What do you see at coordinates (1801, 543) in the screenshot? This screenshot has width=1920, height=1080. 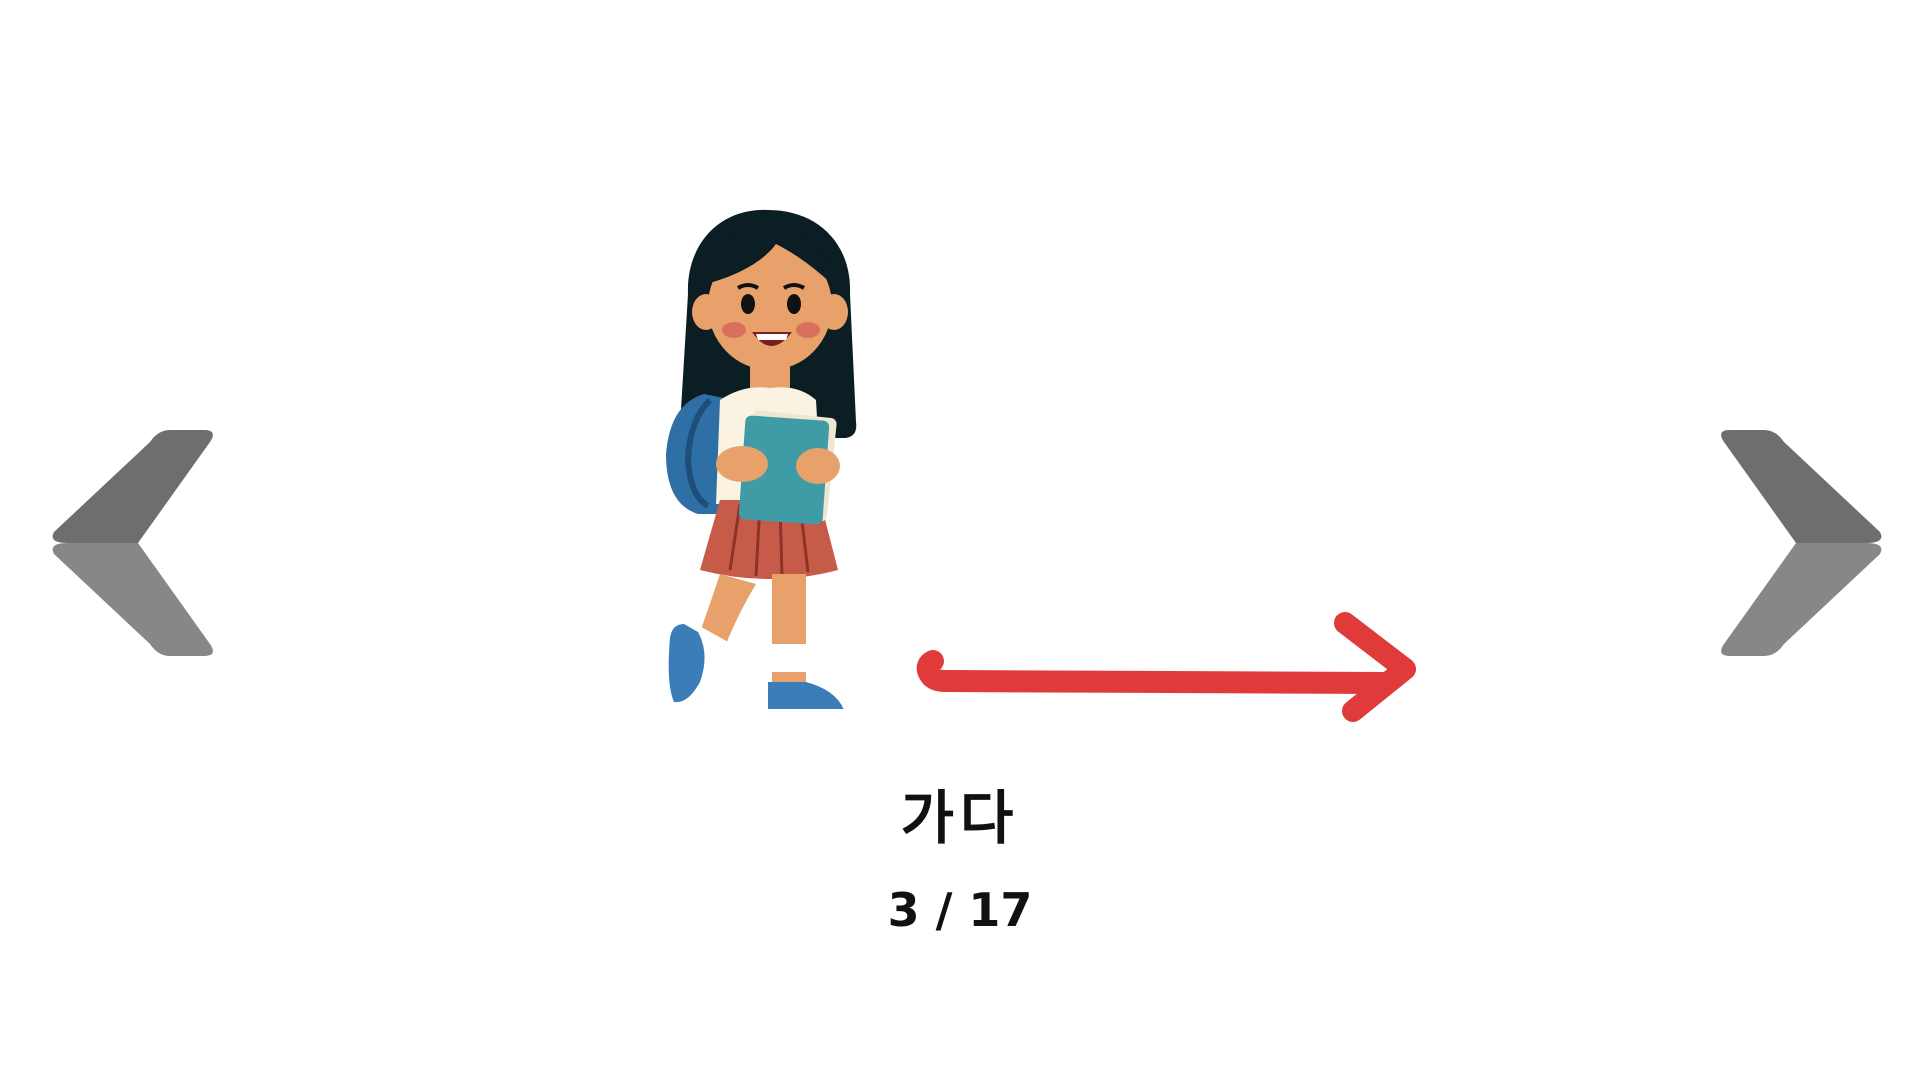 I see `chevron-right-icon` at bounding box center [1801, 543].